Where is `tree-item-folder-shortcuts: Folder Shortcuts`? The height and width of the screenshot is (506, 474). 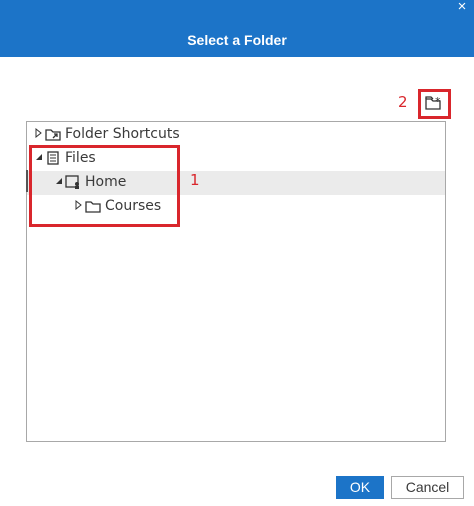 tree-item-folder-shortcuts: Folder Shortcuts is located at coordinates (236, 135).